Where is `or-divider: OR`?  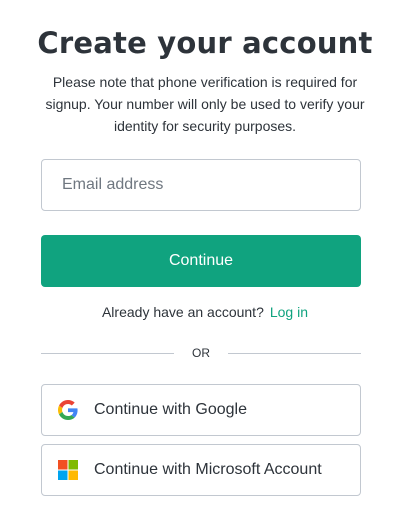 or-divider: OR is located at coordinates (201, 353).